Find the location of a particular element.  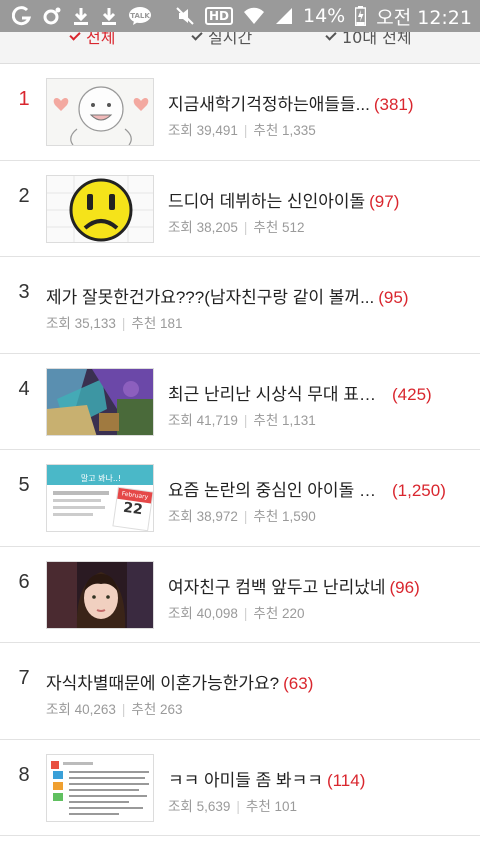

battery-charging-icon is located at coordinates (361, 16).